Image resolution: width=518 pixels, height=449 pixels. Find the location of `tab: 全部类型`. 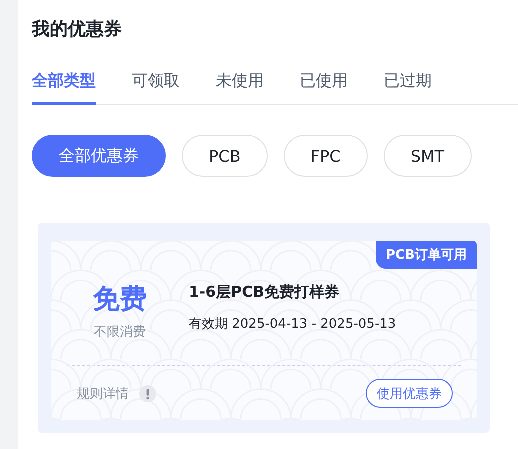

tab: 全部类型 is located at coordinates (64, 87).